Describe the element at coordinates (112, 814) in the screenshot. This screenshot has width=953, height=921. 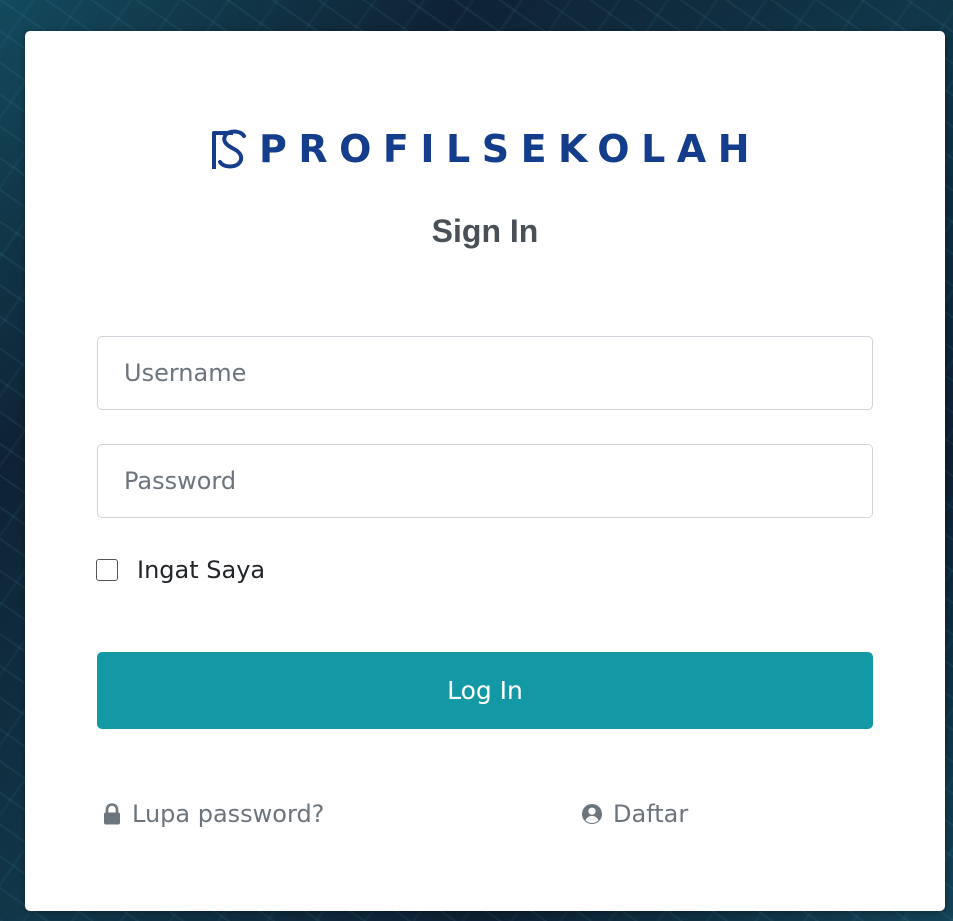
I see `lock-icon` at that location.